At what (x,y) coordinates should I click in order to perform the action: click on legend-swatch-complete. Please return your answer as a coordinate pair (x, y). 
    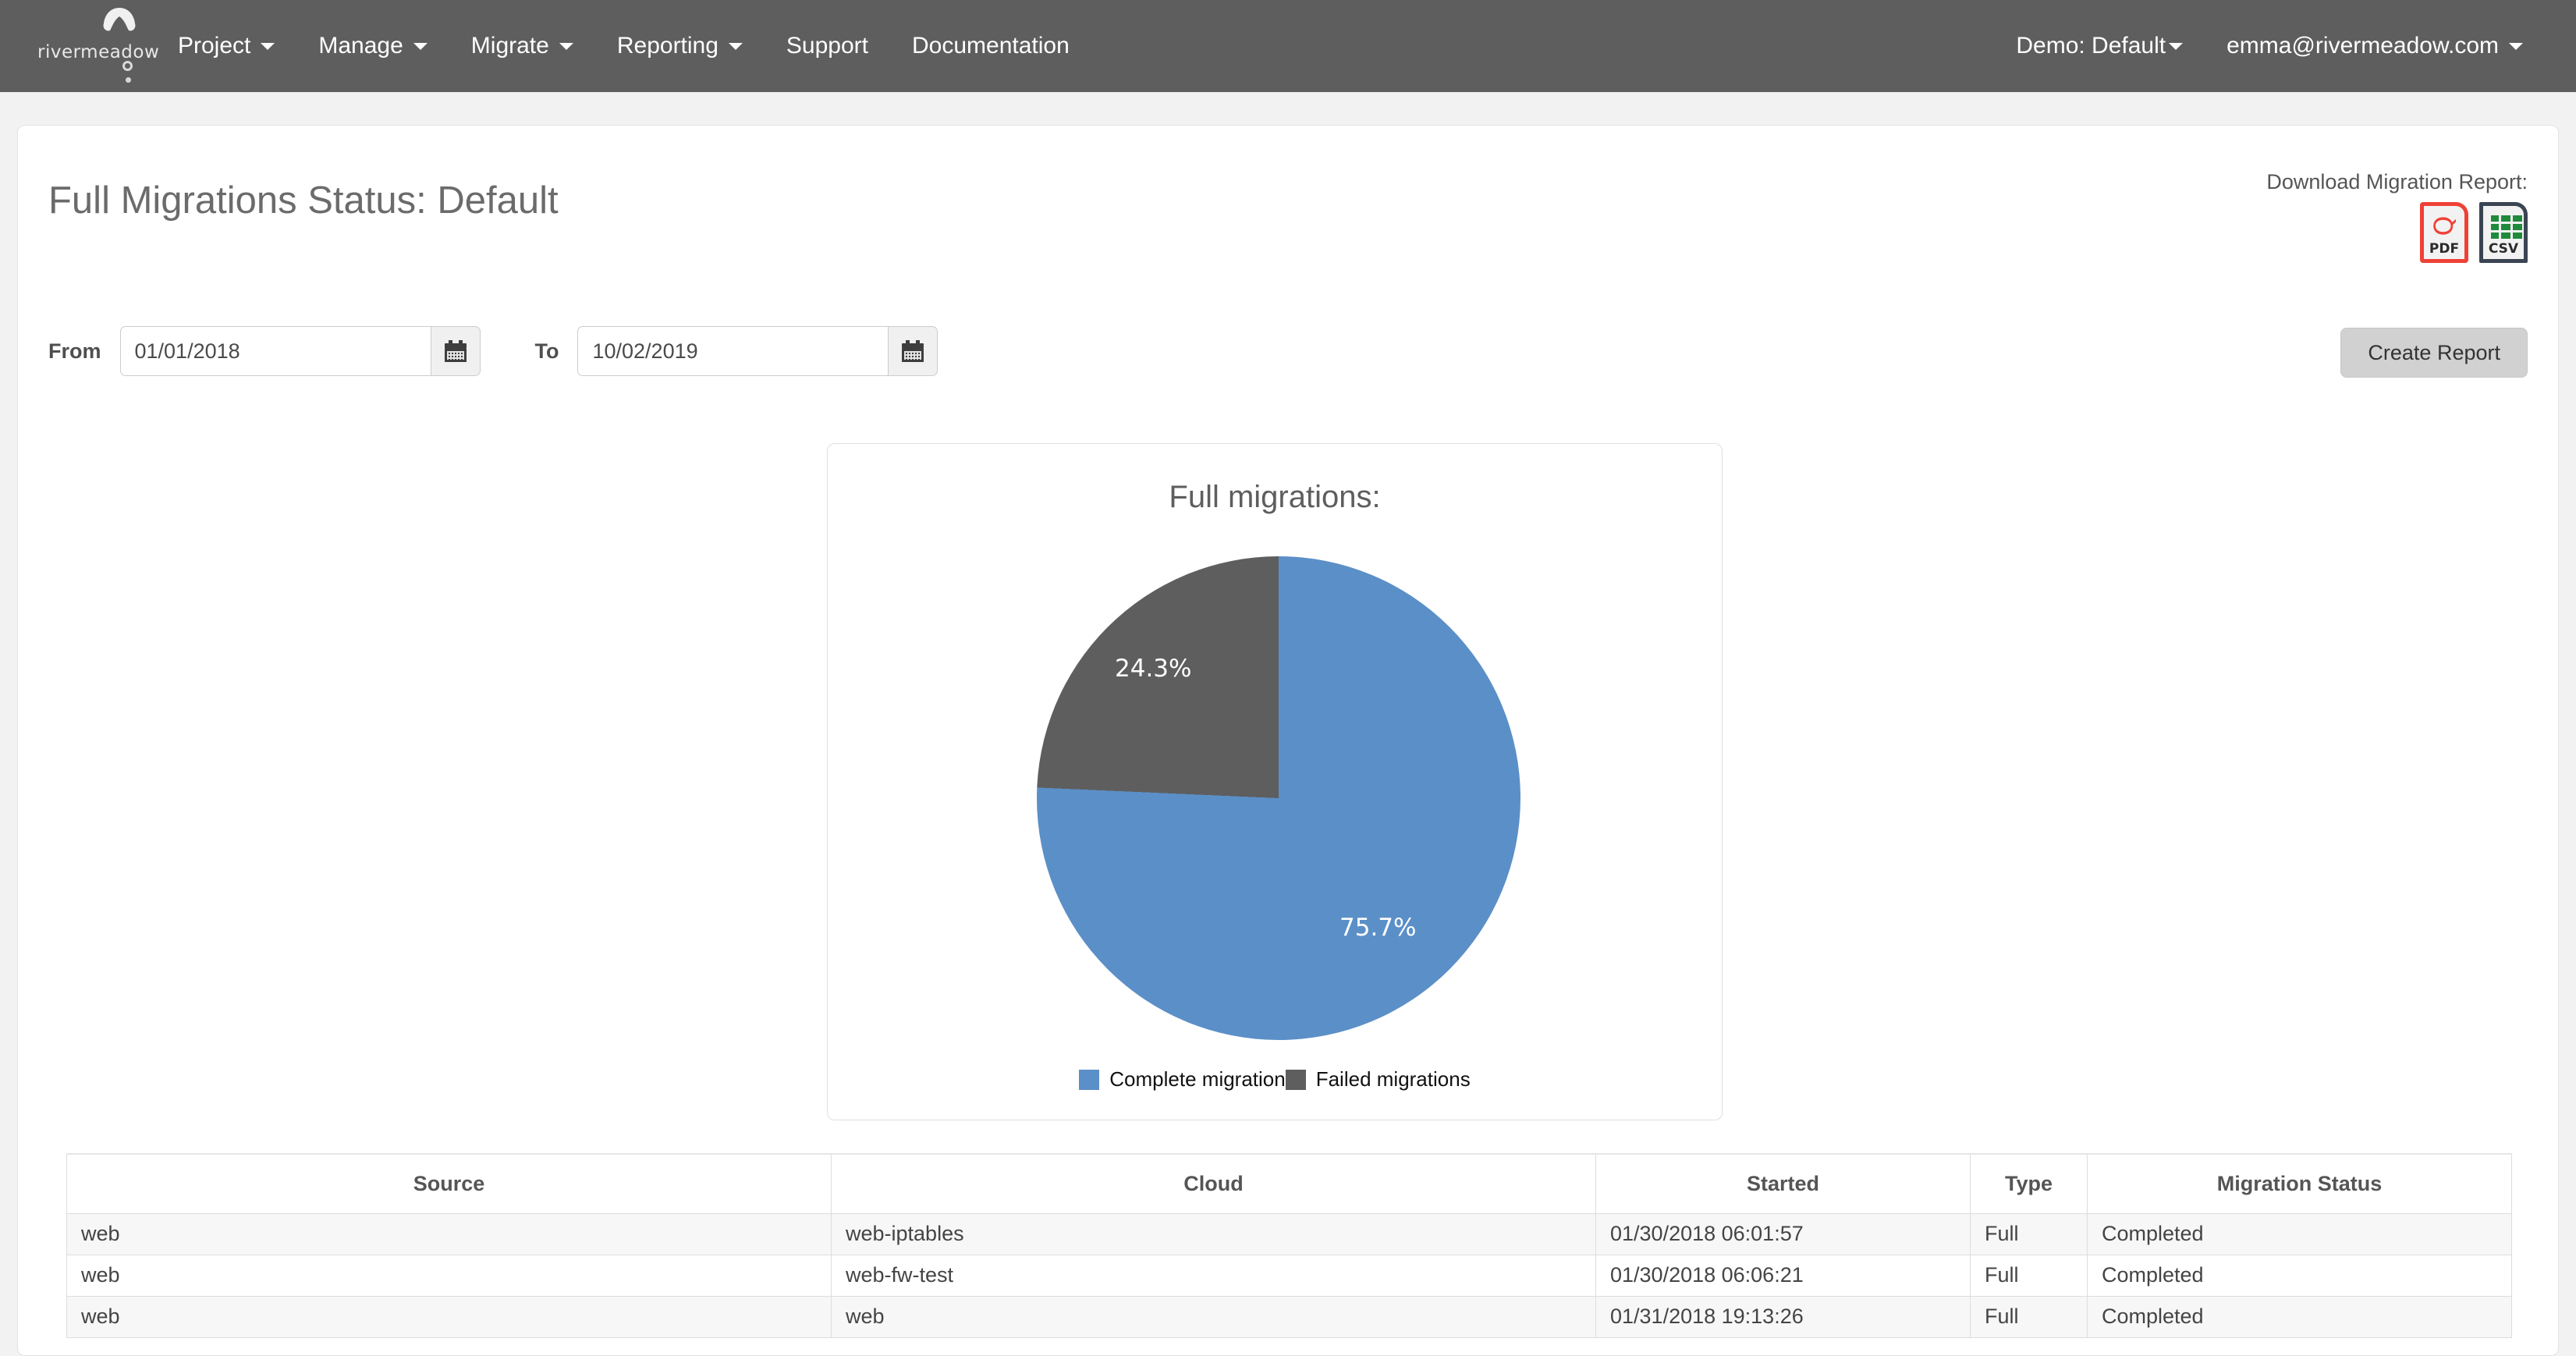
    Looking at the image, I should click on (1089, 1079).